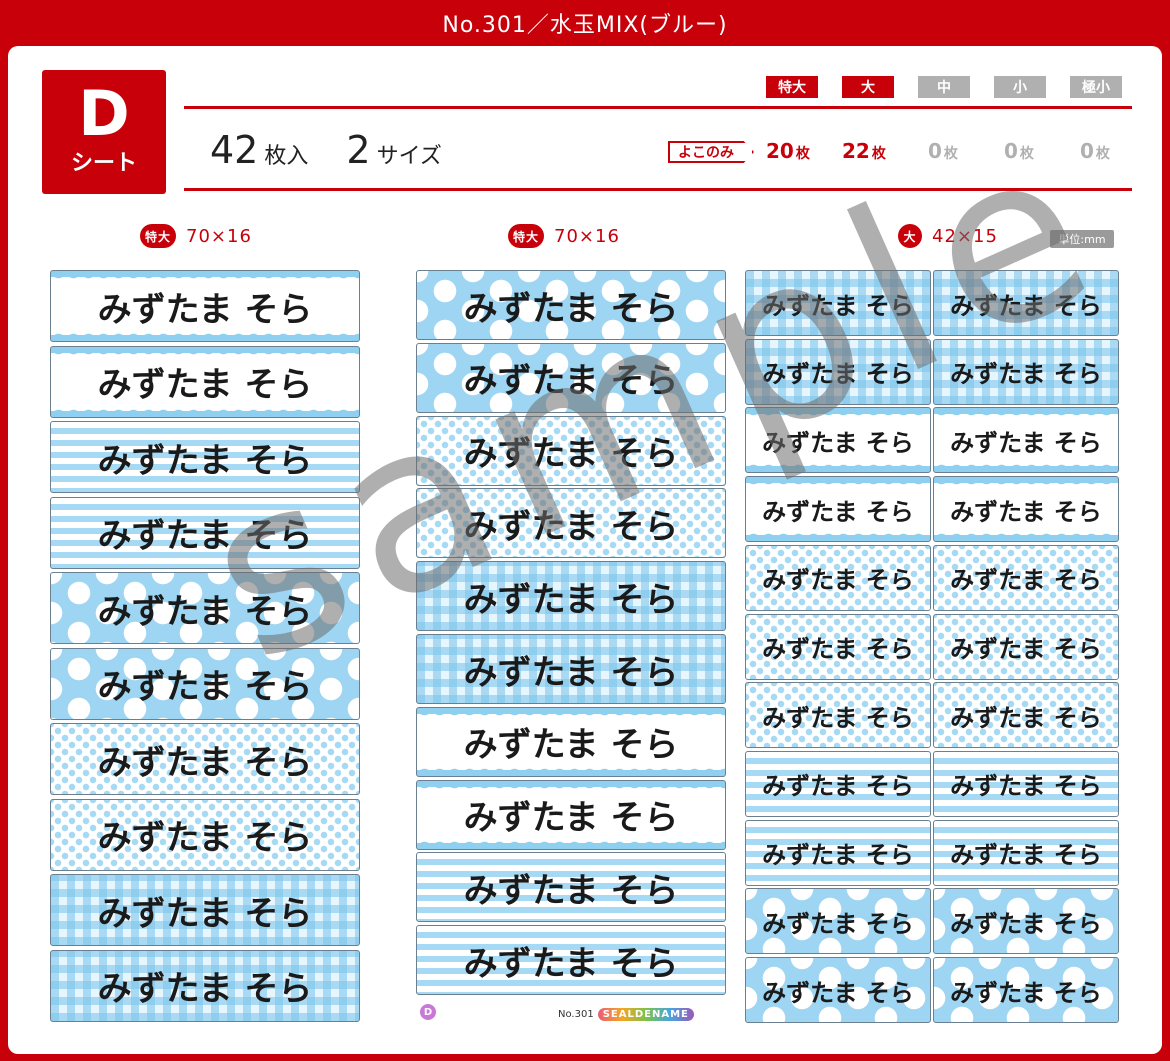 Image resolution: width=1170 pixels, height=1061 pixels. What do you see at coordinates (868, 87) in the screenshot?
I see `size-tag-dai: 大` at bounding box center [868, 87].